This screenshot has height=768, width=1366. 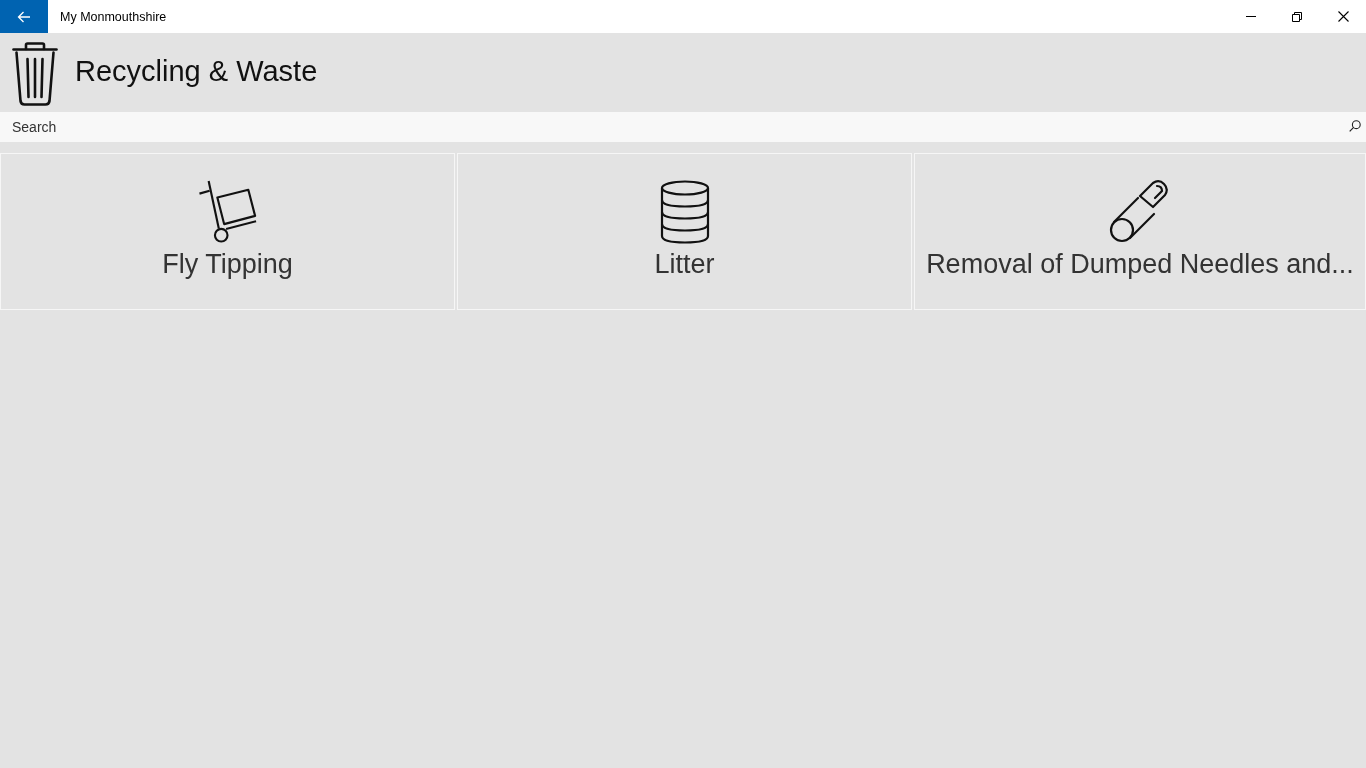 I want to click on trash-can-icon, so click(x=35, y=73).